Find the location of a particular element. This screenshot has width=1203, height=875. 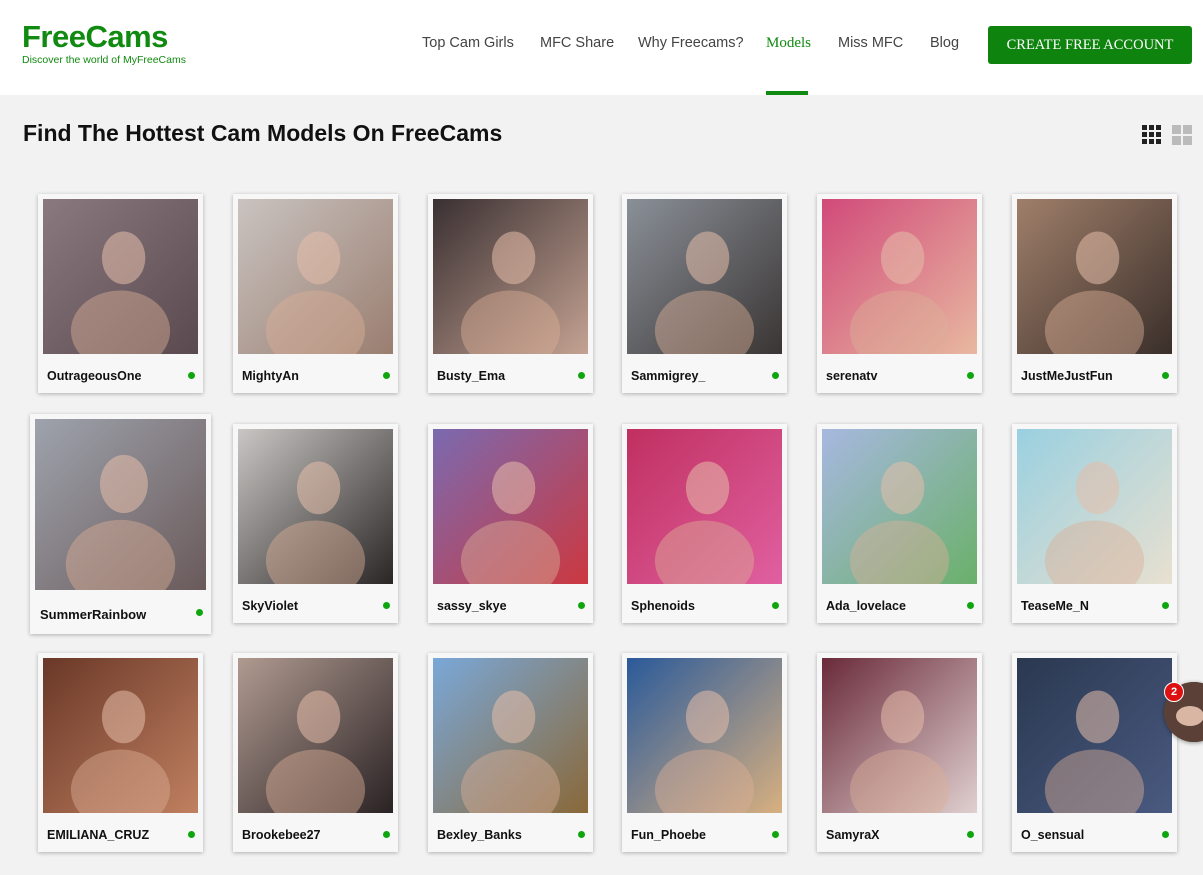

model-card: Sphenoids is located at coordinates (704, 523).